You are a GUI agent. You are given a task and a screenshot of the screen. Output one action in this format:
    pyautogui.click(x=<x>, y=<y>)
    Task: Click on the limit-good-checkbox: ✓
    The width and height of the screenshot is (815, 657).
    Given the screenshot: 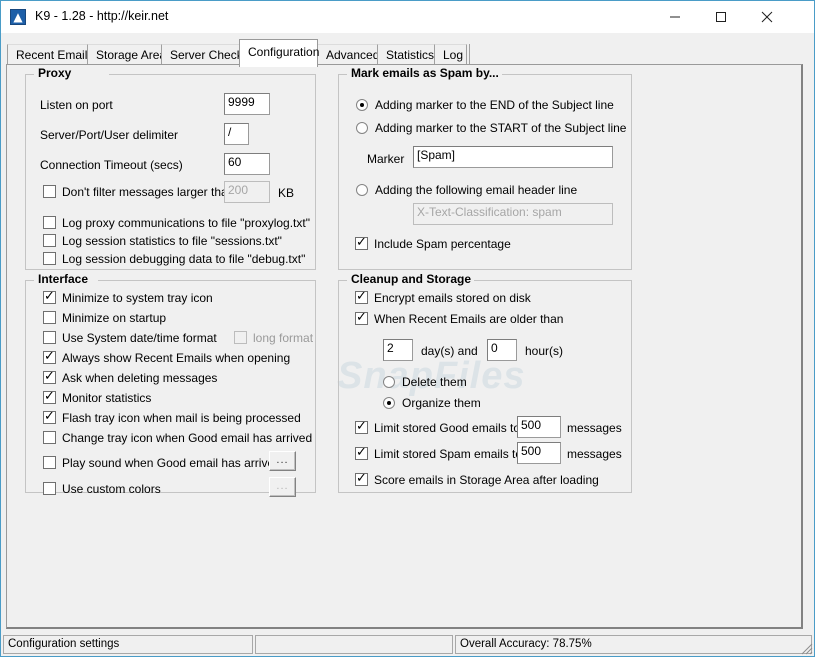 What is the action you would take?
    pyautogui.click(x=361, y=426)
    